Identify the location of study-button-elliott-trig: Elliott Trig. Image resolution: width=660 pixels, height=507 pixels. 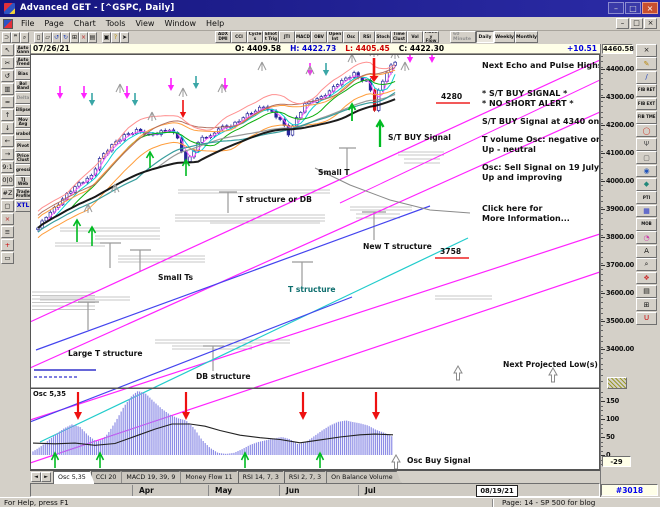
(271, 37).